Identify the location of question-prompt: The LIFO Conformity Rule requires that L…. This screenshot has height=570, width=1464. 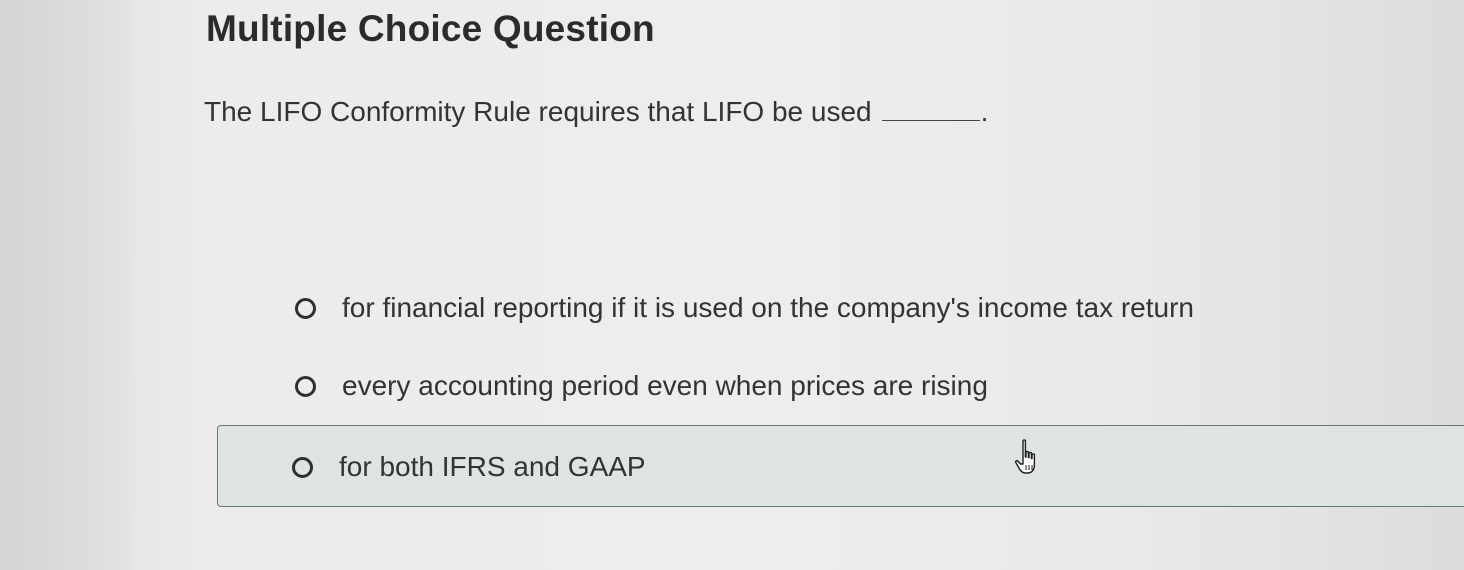
(596, 112).